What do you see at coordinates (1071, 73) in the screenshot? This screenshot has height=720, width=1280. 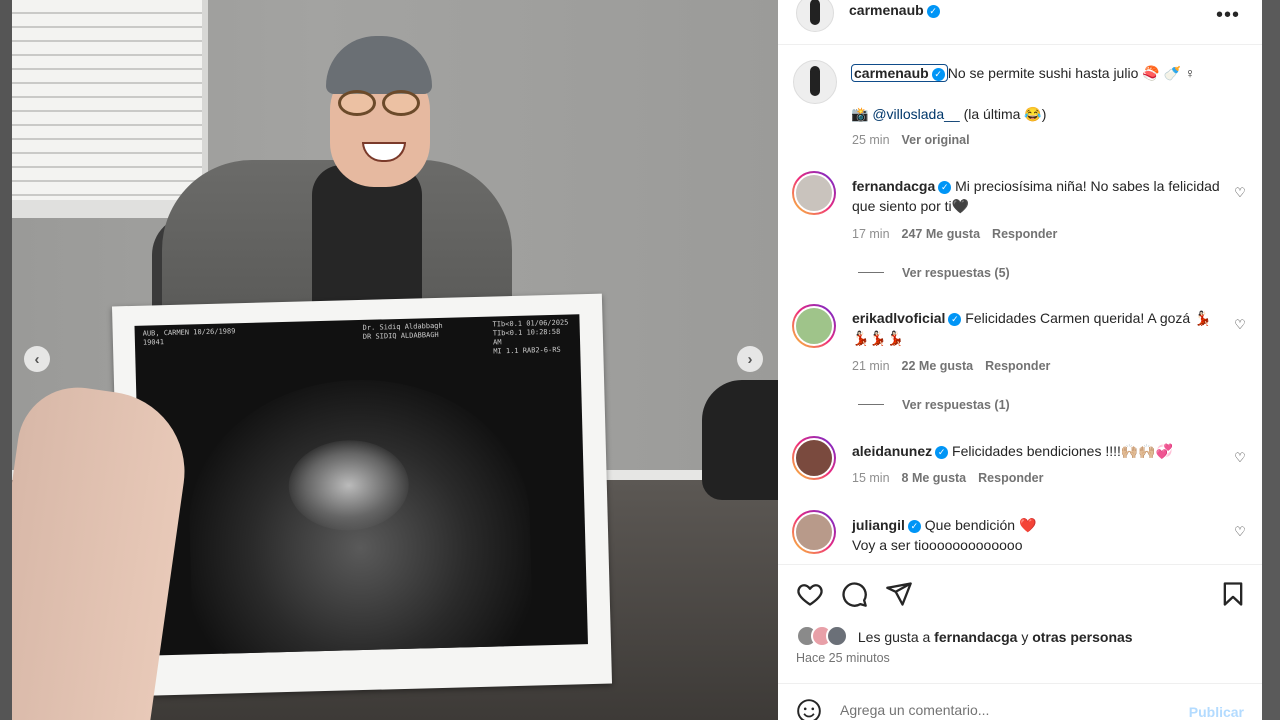 I see `caption-text: No se permite sushi hasta julio 🍣 🍼 ♀` at bounding box center [1071, 73].